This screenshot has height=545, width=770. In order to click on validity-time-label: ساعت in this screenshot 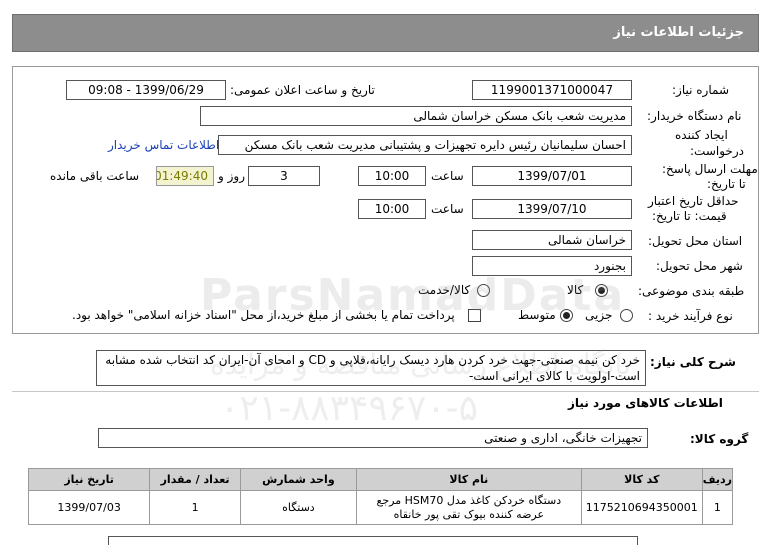, I will do `click(447, 209)`.